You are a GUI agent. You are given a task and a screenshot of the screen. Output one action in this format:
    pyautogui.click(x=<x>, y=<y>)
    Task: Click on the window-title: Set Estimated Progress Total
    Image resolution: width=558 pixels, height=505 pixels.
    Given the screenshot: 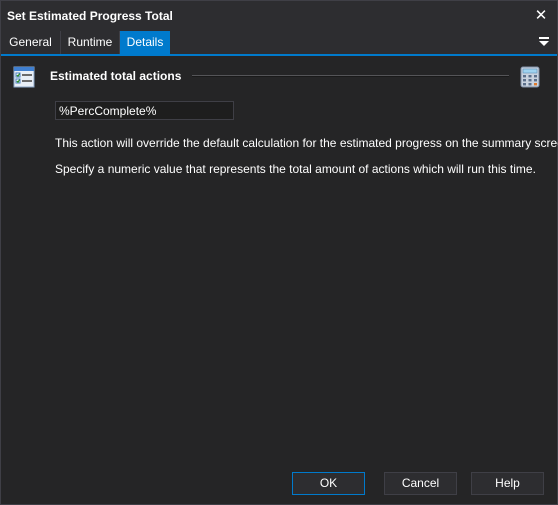 What is the action you would take?
    pyautogui.click(x=90, y=16)
    